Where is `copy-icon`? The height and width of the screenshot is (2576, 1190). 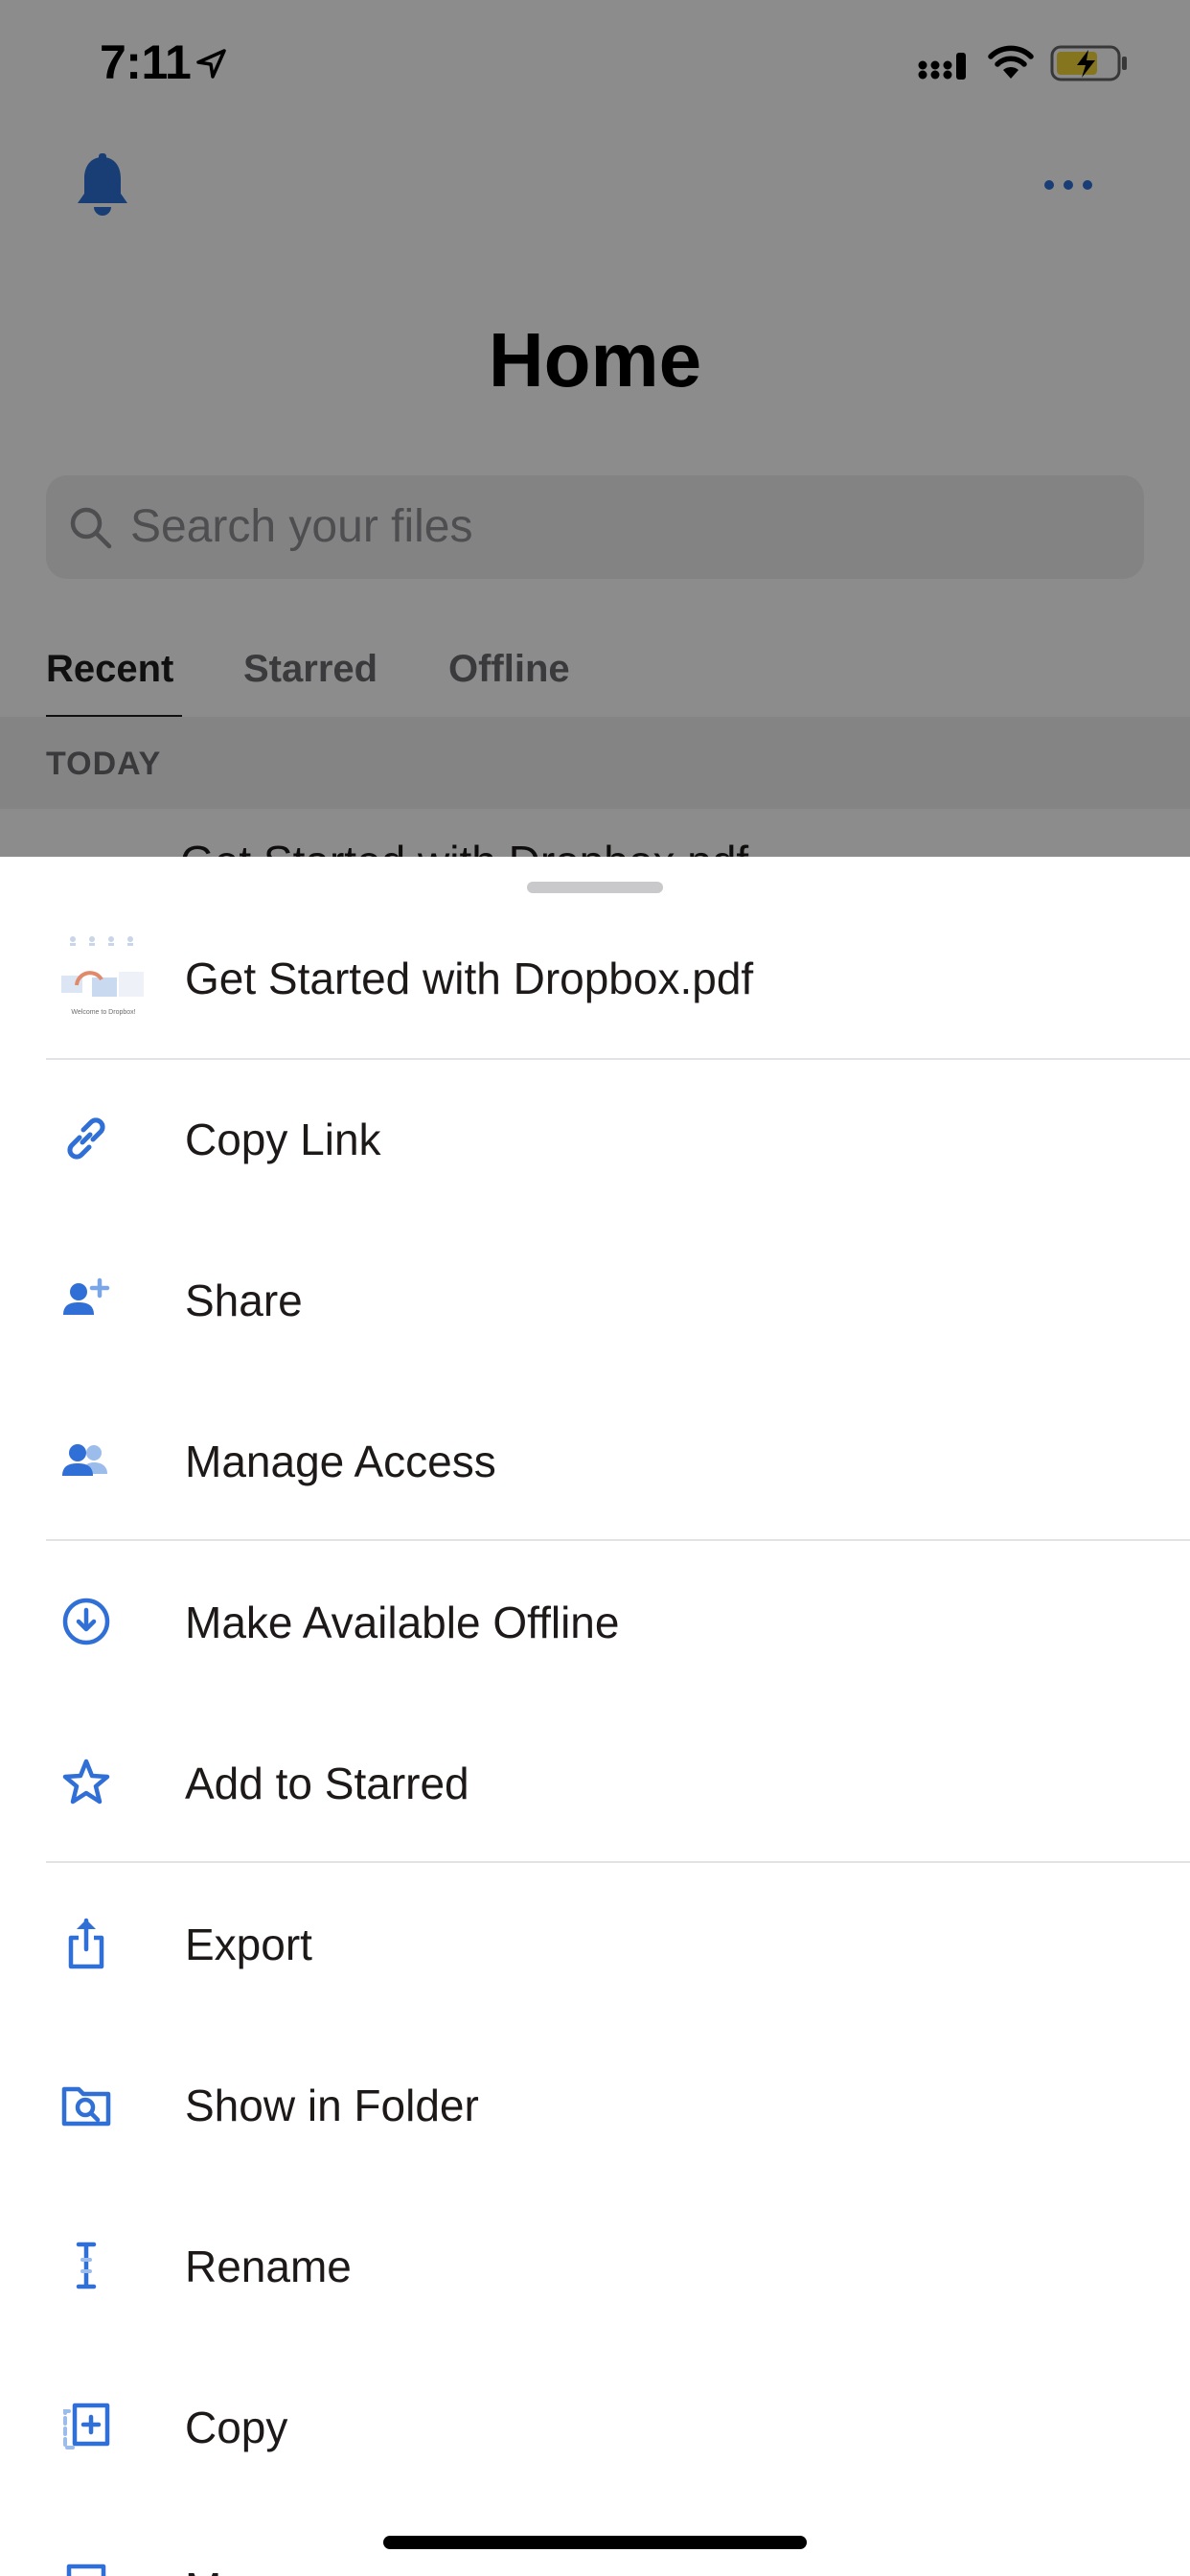 copy-icon is located at coordinates (87, 2426).